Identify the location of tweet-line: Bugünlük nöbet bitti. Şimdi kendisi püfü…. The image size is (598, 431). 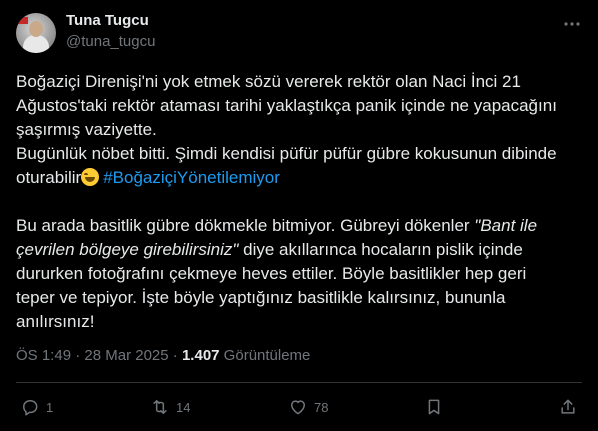
(286, 153).